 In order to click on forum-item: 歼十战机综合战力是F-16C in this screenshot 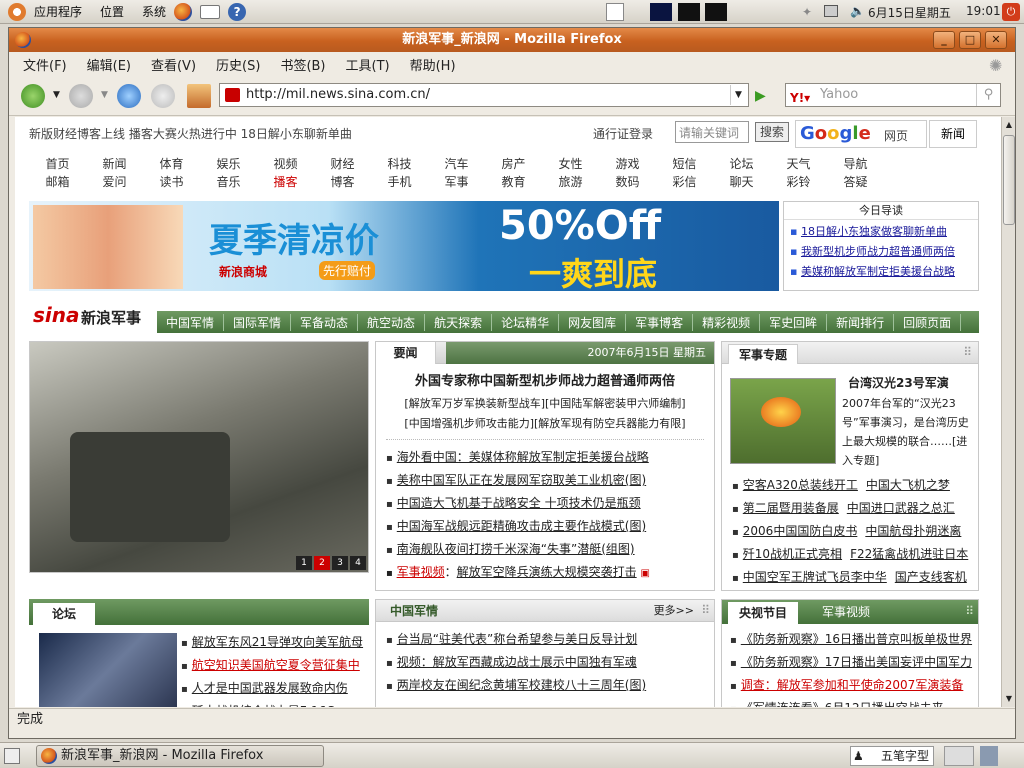, I will do `click(274, 703)`.